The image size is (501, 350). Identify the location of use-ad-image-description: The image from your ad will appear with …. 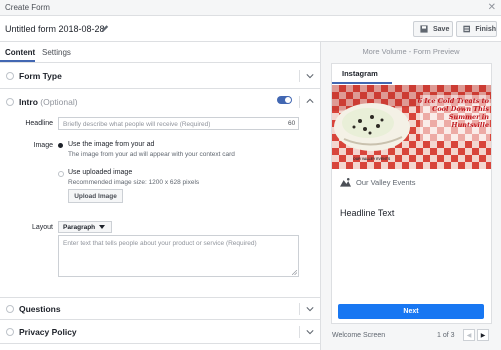
(151, 154).